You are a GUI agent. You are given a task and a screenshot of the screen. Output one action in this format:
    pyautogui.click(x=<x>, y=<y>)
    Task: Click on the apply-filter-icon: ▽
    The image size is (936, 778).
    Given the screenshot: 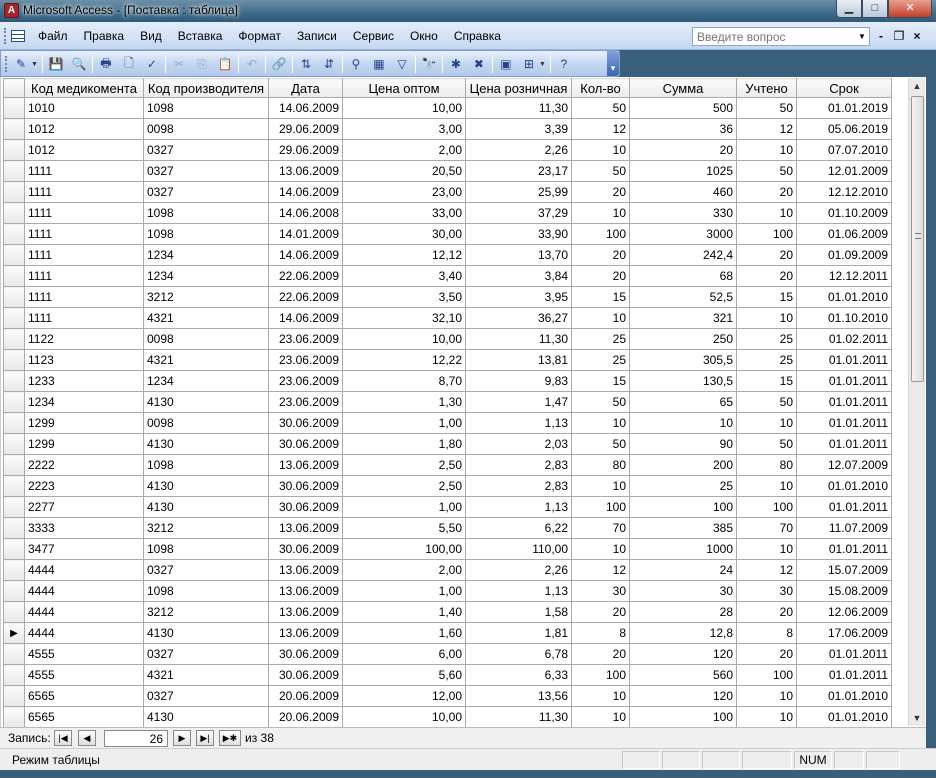 What is the action you would take?
    pyautogui.click(x=402, y=64)
    